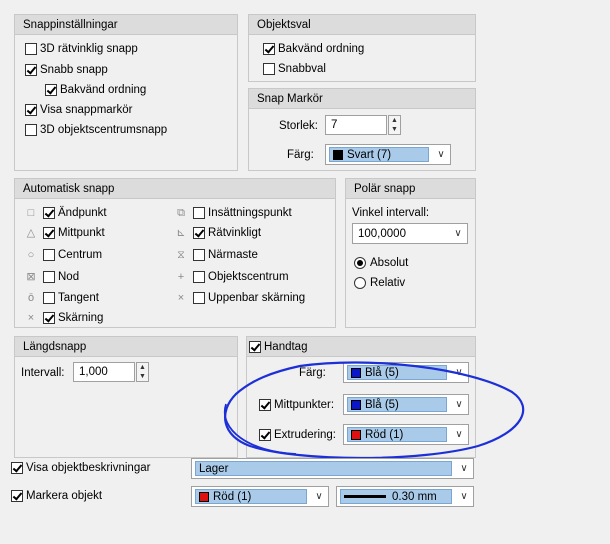 The width and height of the screenshot is (610, 544). I want to click on highlight-object: Markera objekt, so click(56, 496).